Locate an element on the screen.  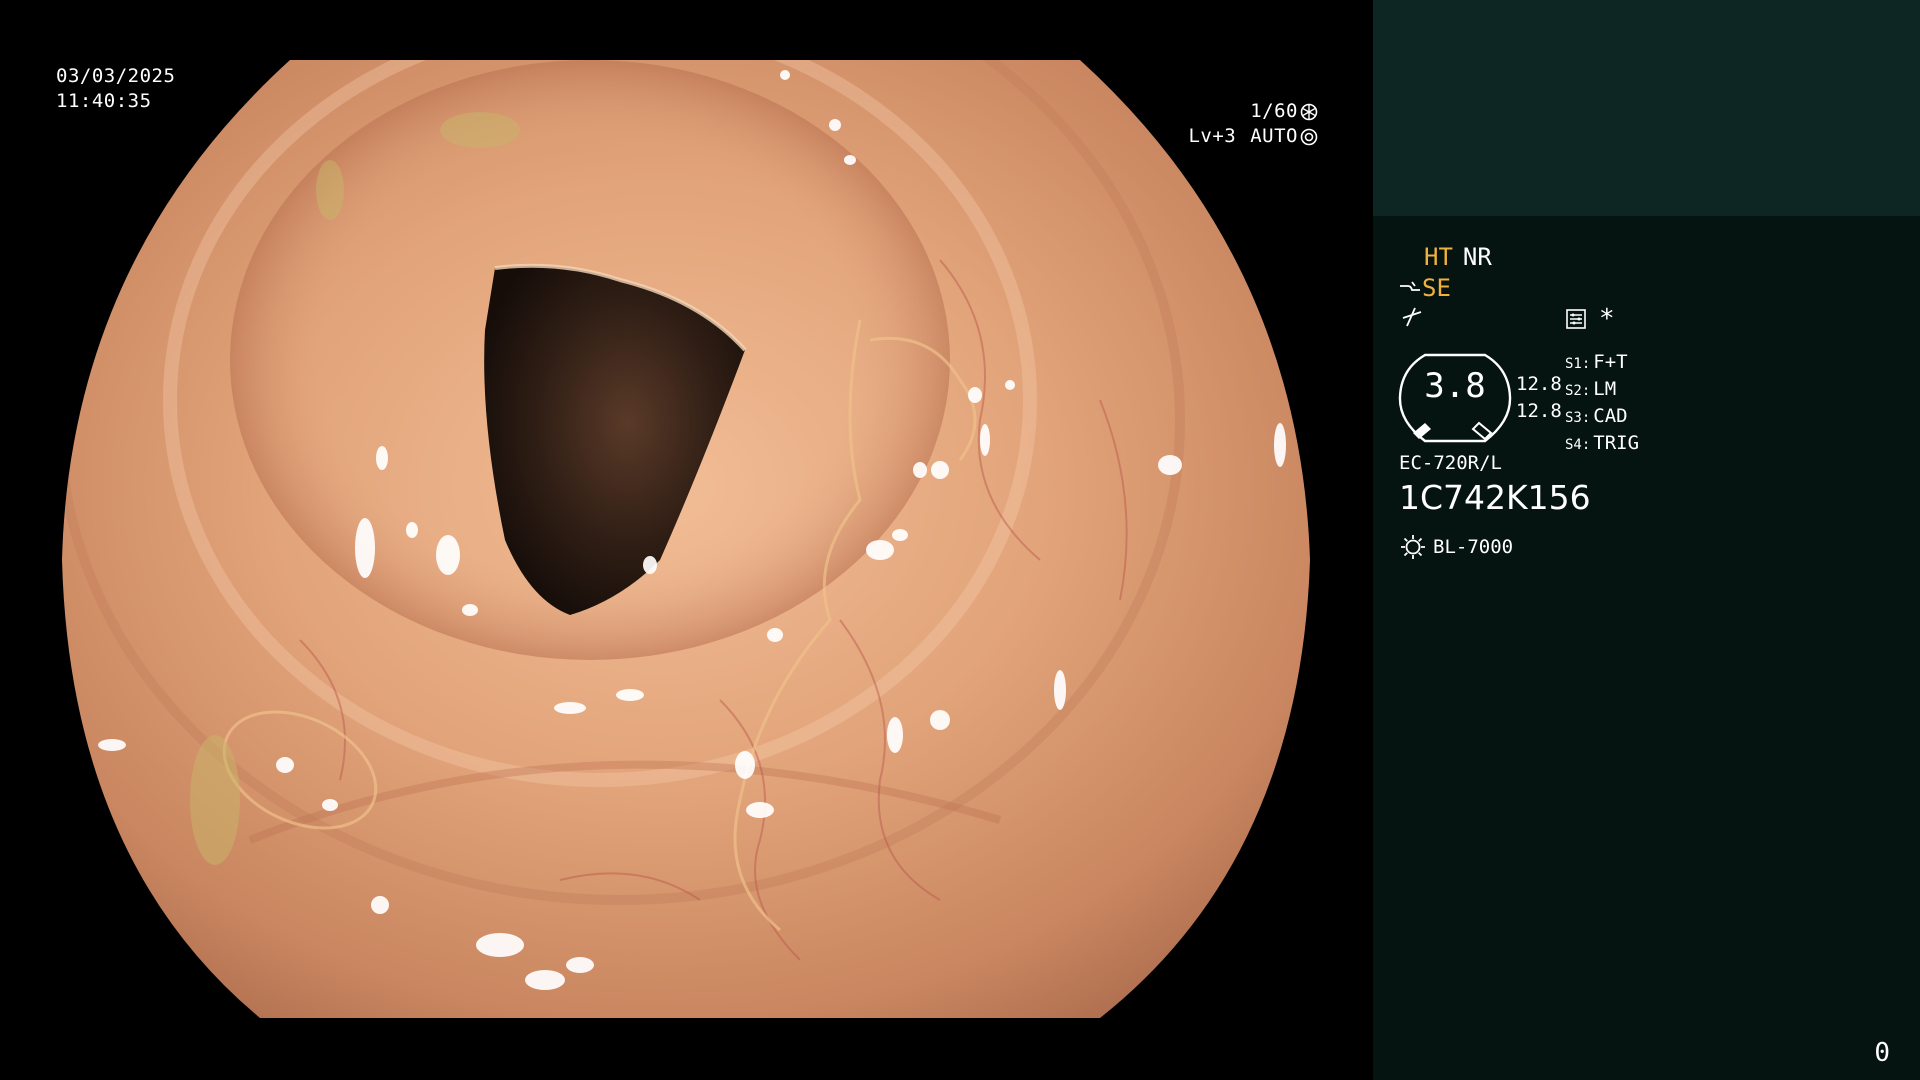
date-time-overlay: 03/03/2025 11:40:35 is located at coordinates (115, 89).